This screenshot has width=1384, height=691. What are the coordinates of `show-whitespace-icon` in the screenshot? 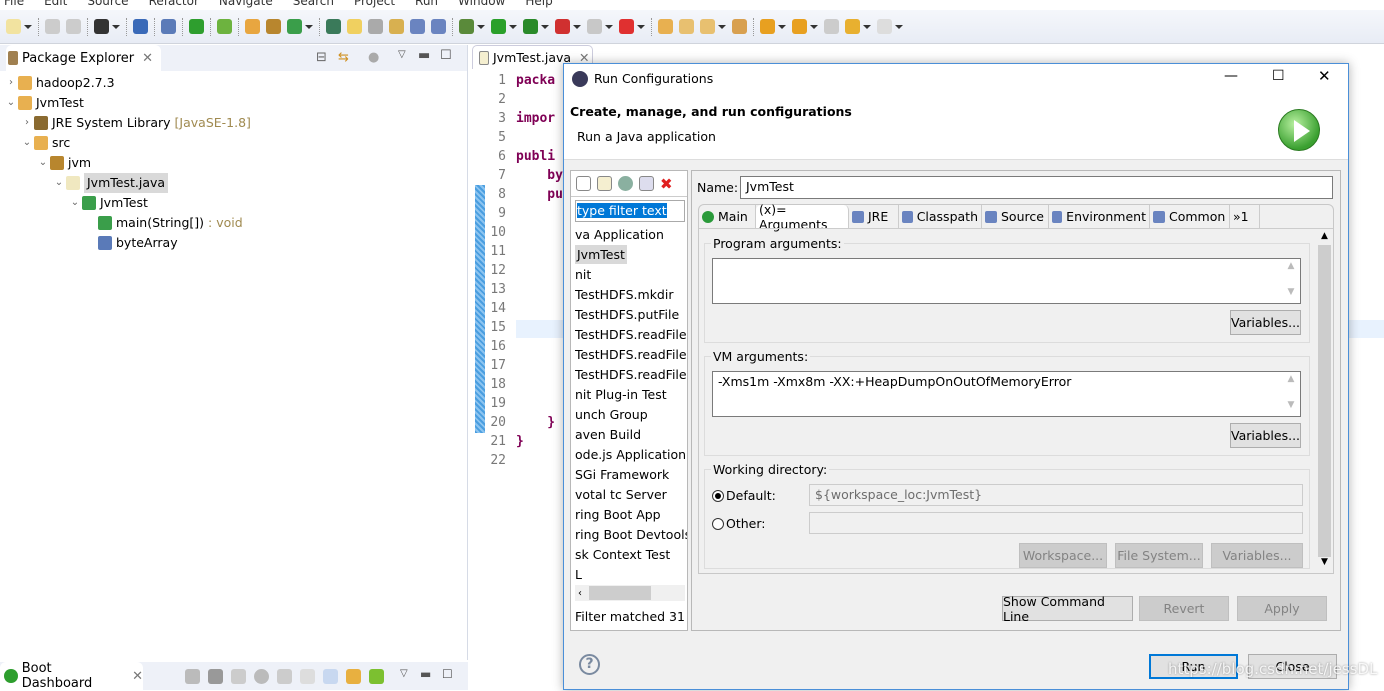 It's located at (417, 26).